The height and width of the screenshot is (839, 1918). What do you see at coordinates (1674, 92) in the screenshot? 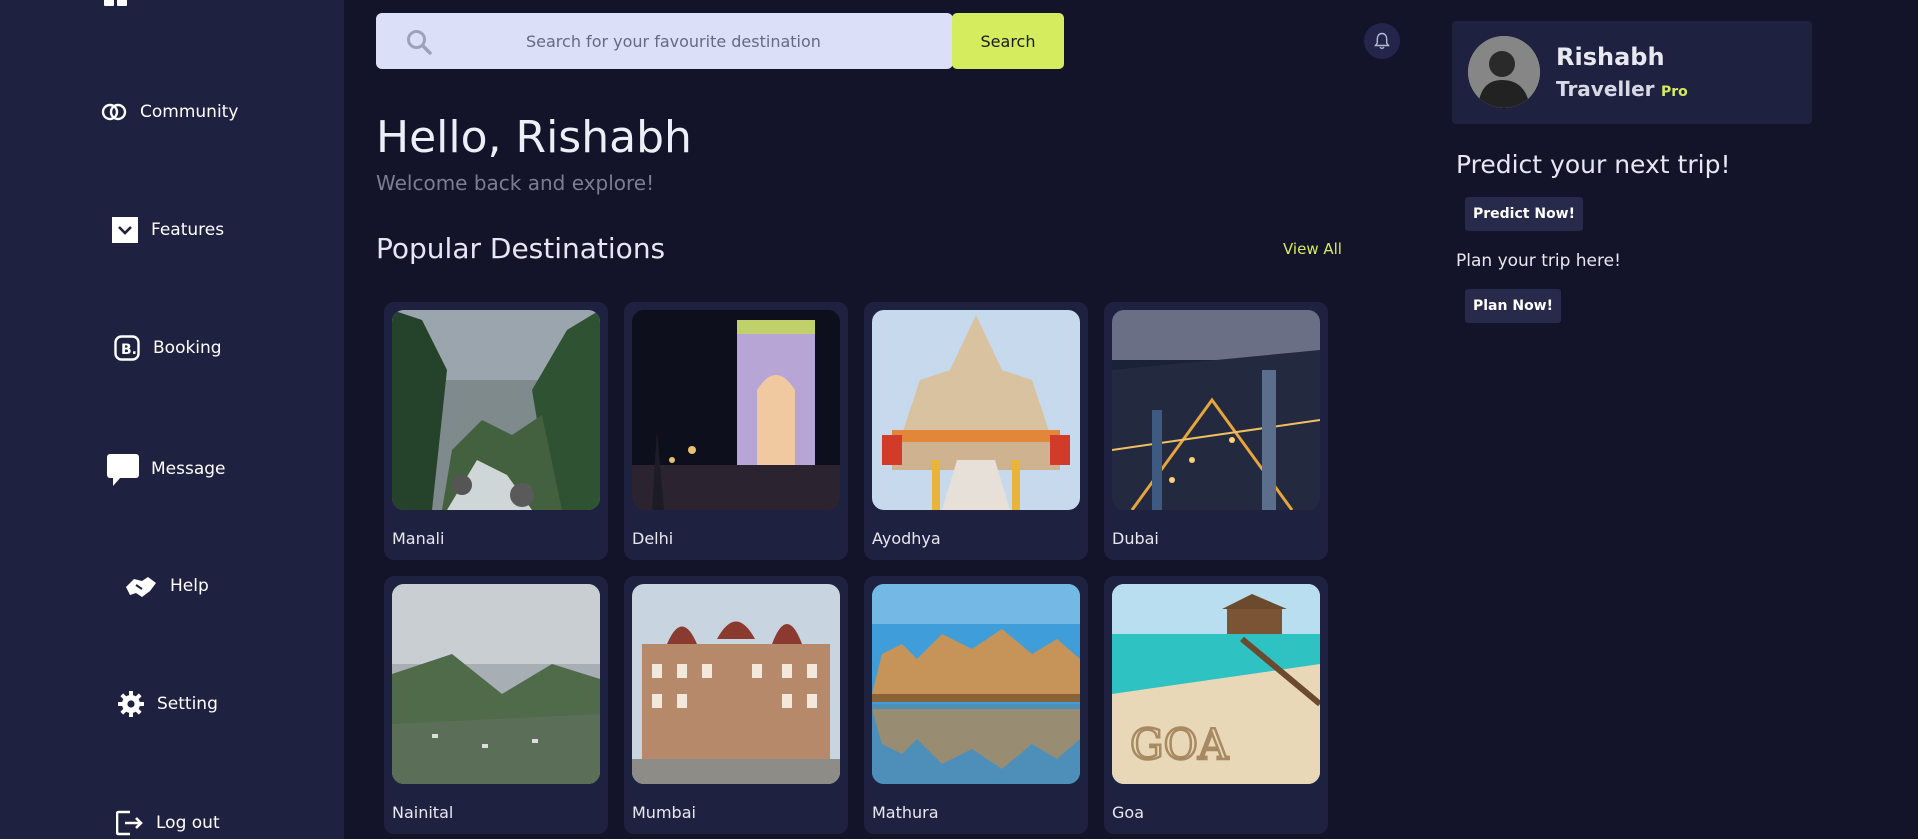
I see `pro-badge: Pro` at bounding box center [1674, 92].